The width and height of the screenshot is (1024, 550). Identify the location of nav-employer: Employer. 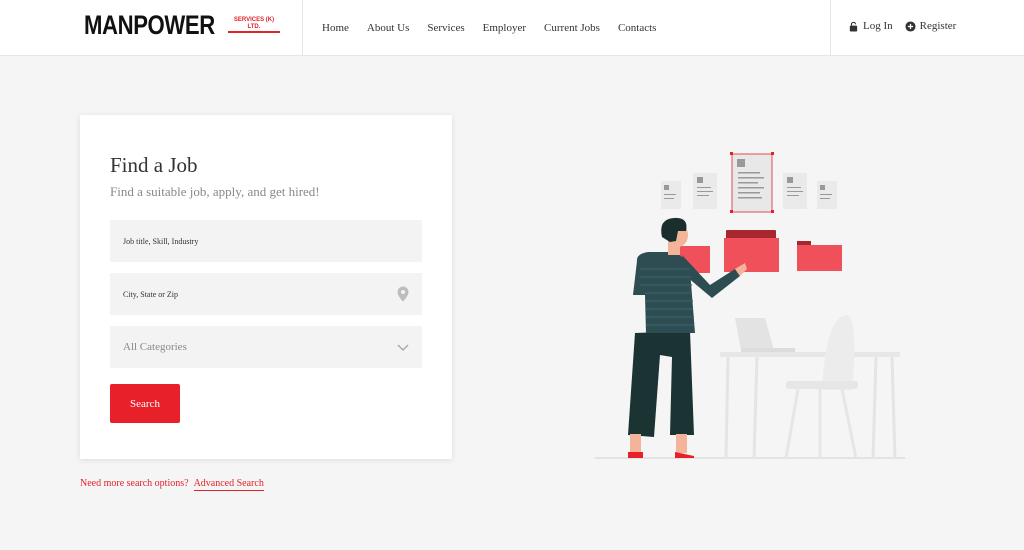
(504, 28).